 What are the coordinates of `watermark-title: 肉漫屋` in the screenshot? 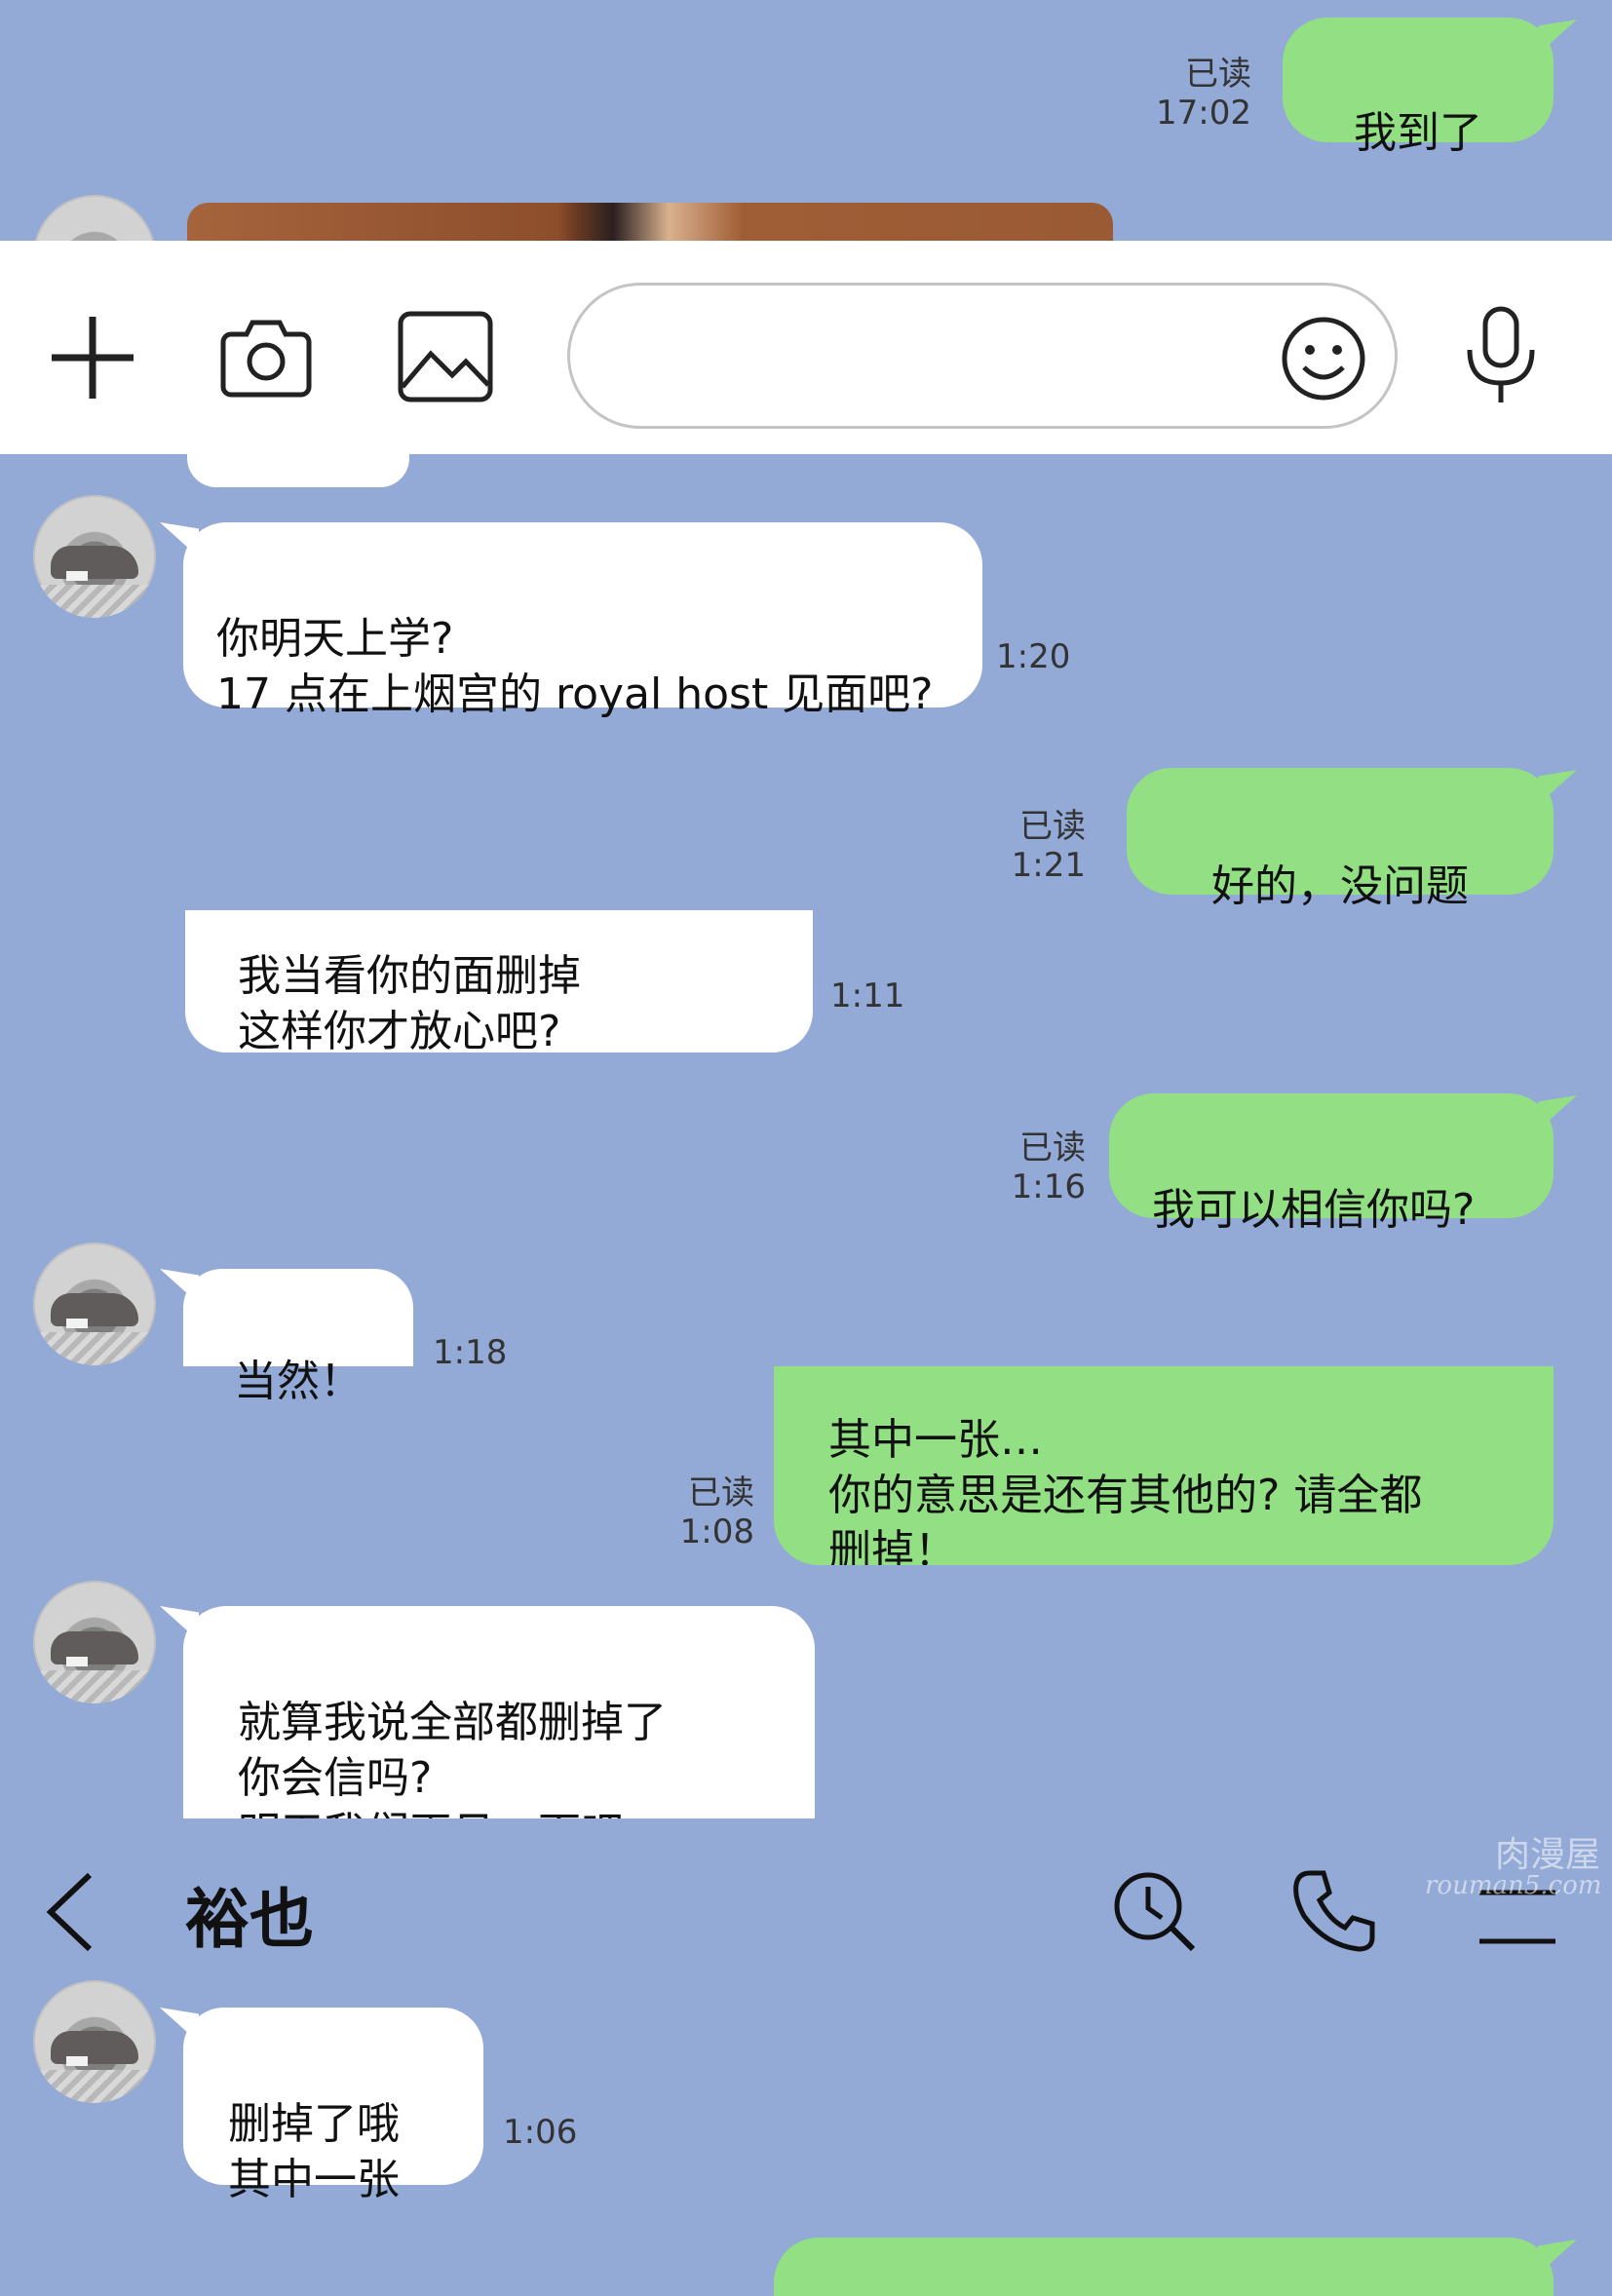 It's located at (1547, 1855).